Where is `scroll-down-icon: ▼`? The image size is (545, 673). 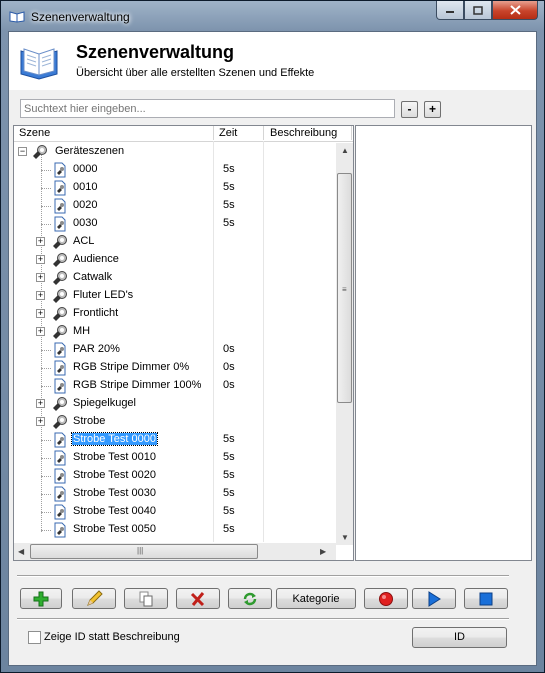
scroll-down-icon: ▼ is located at coordinates (345, 537).